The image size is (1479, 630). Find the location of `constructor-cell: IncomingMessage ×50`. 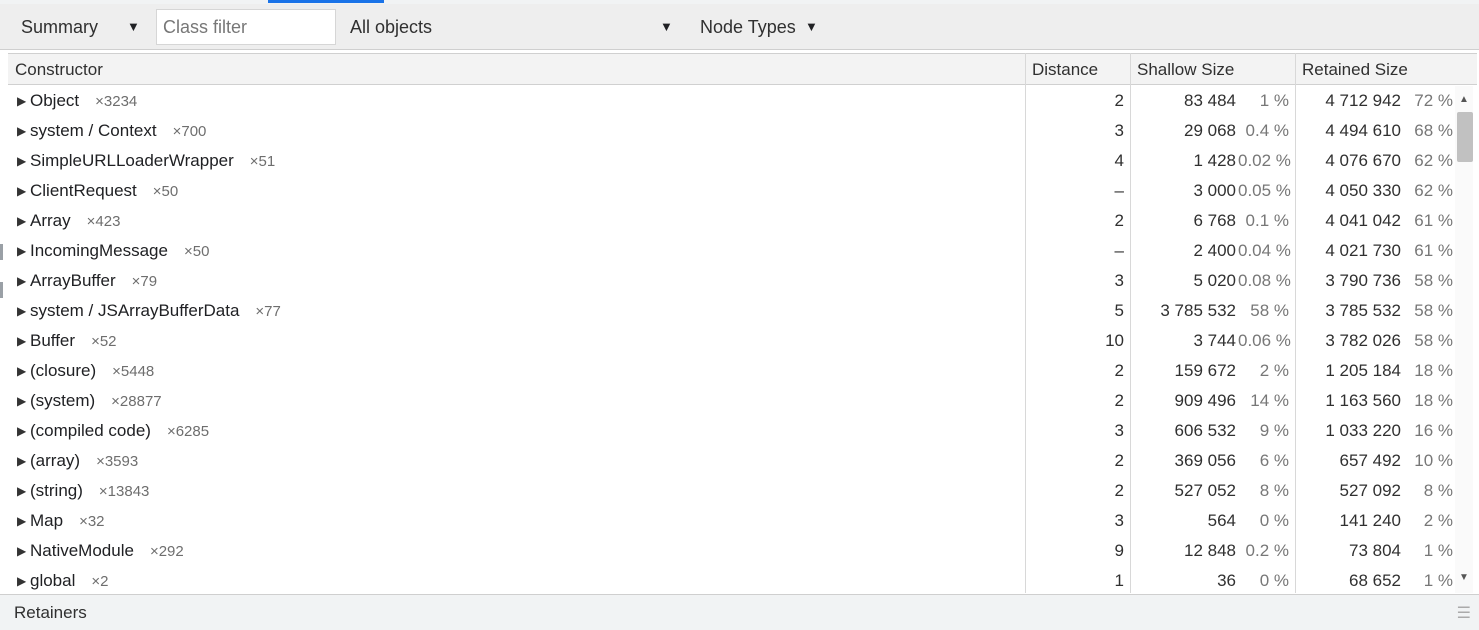

constructor-cell: IncomingMessage ×50 is located at coordinates (119, 251).